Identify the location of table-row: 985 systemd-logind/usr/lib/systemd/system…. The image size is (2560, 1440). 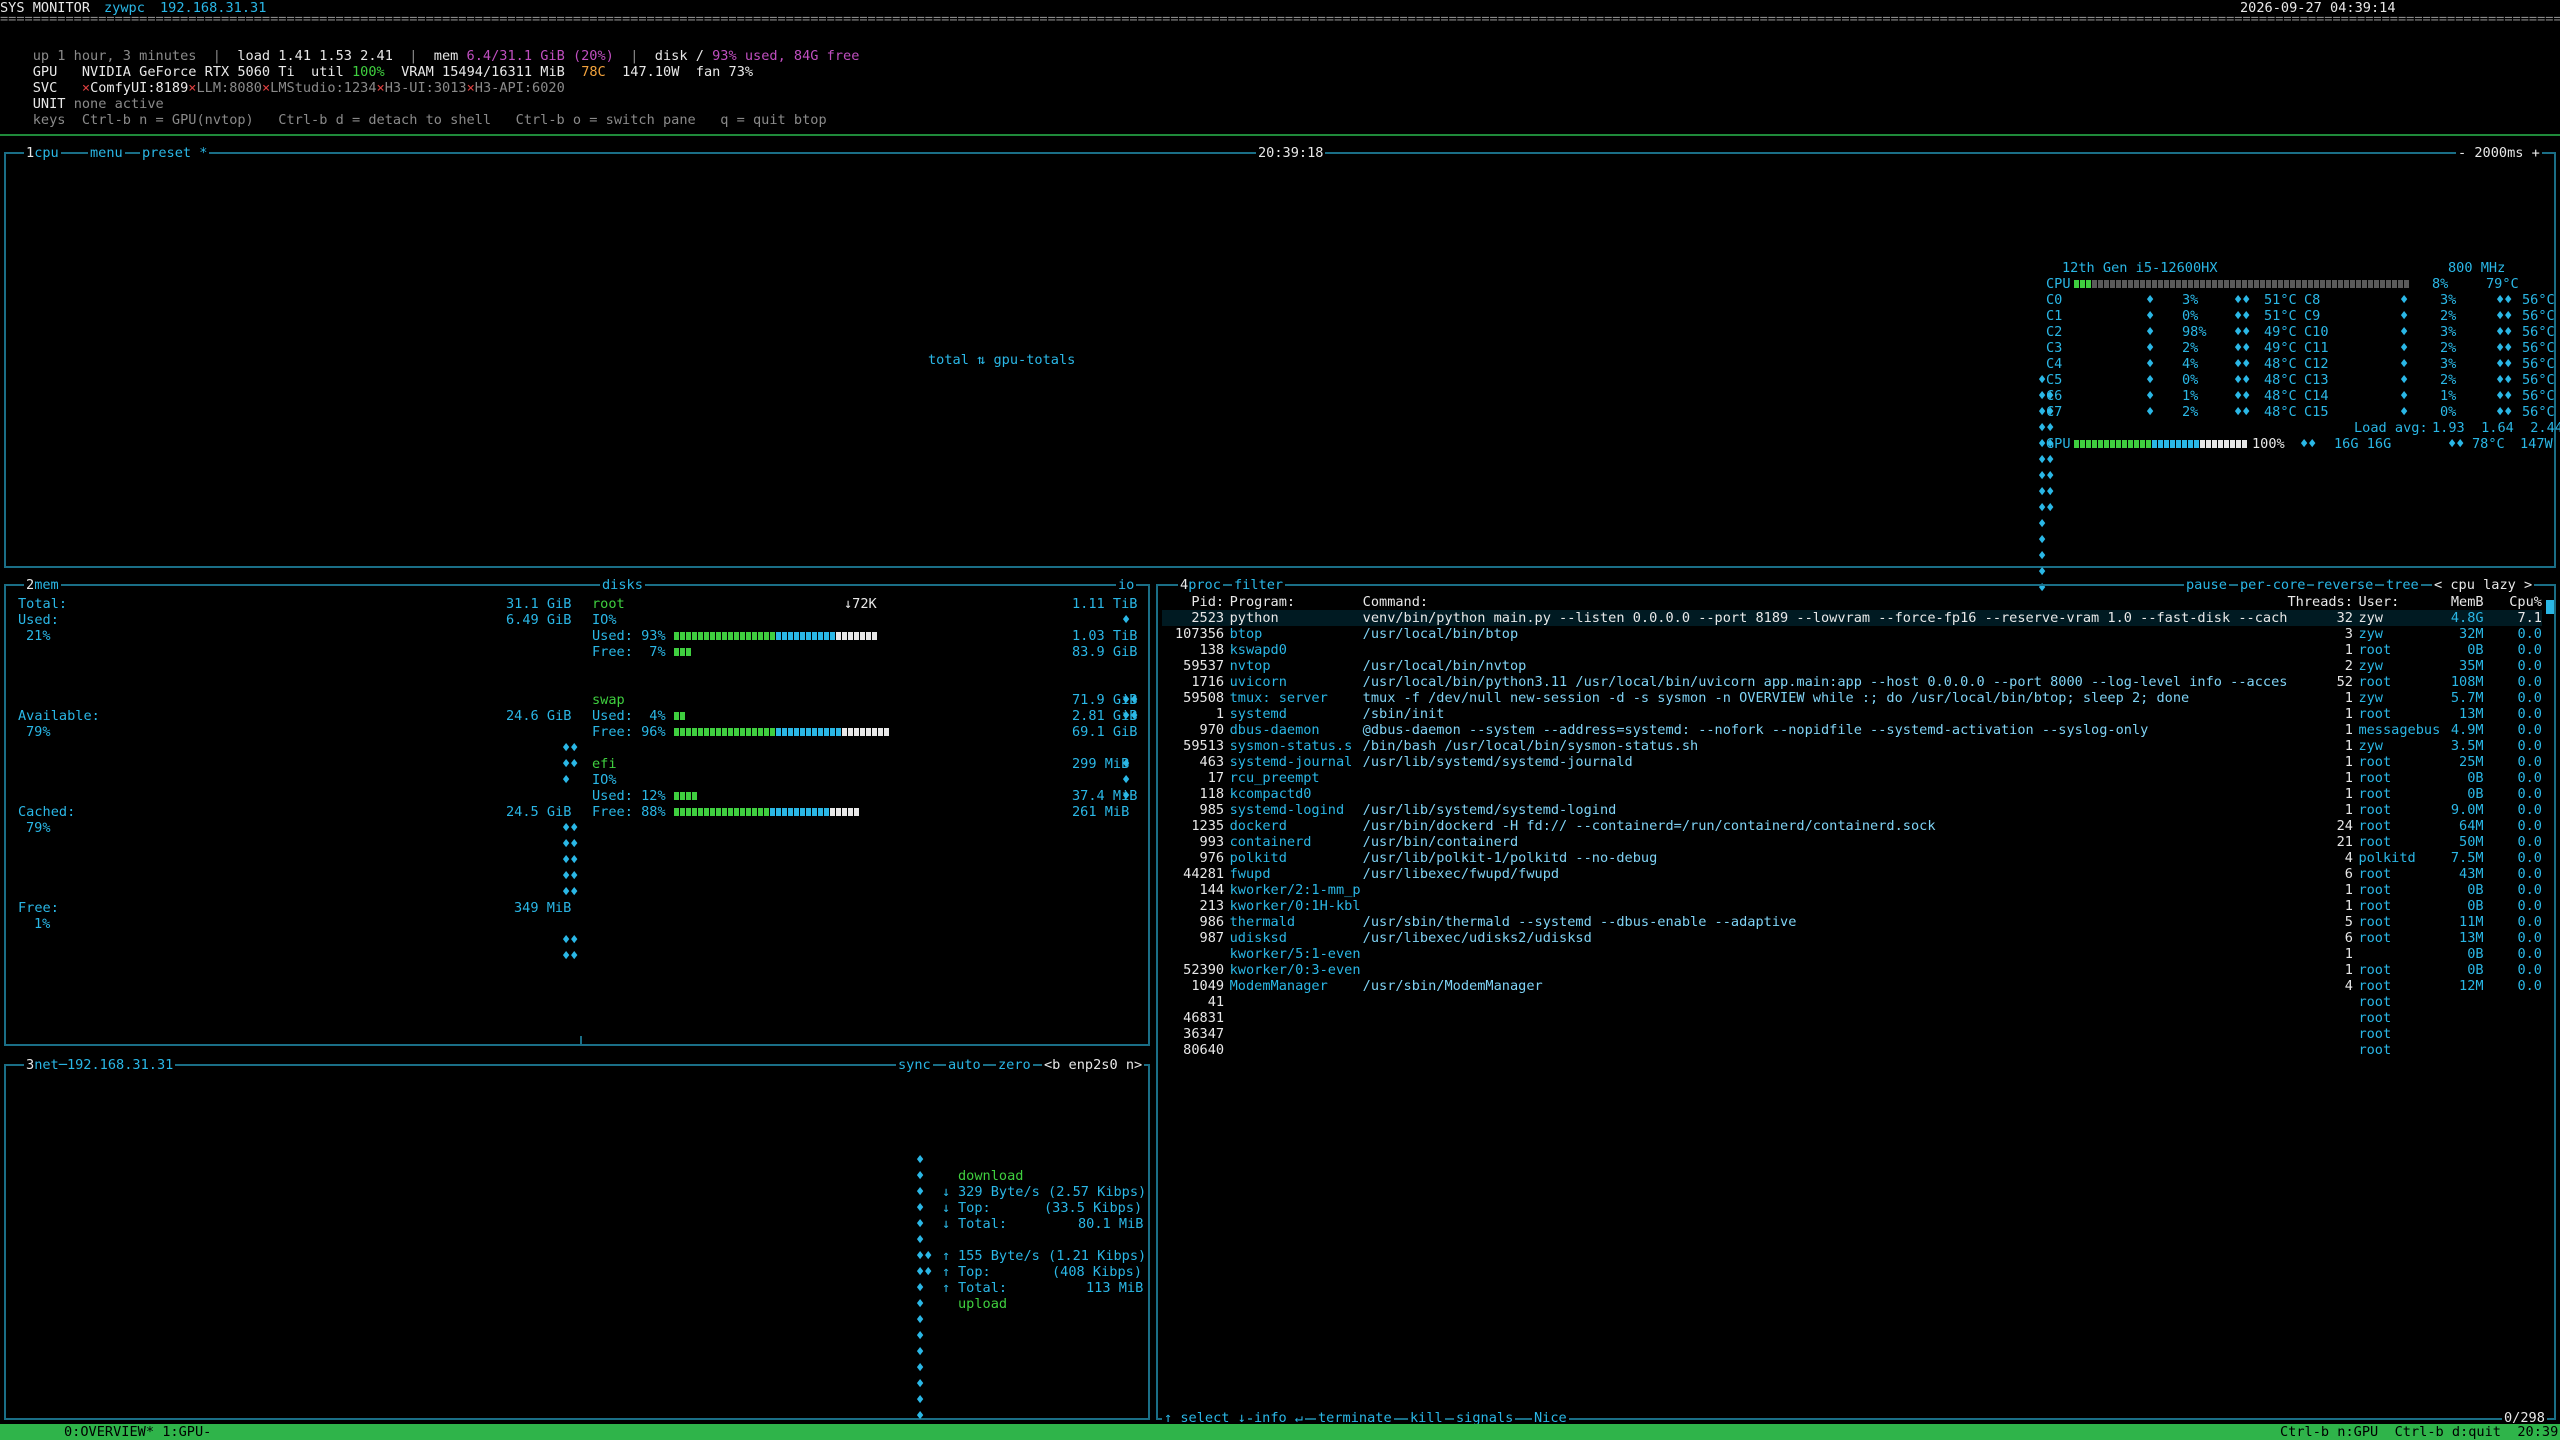
(1852, 810).